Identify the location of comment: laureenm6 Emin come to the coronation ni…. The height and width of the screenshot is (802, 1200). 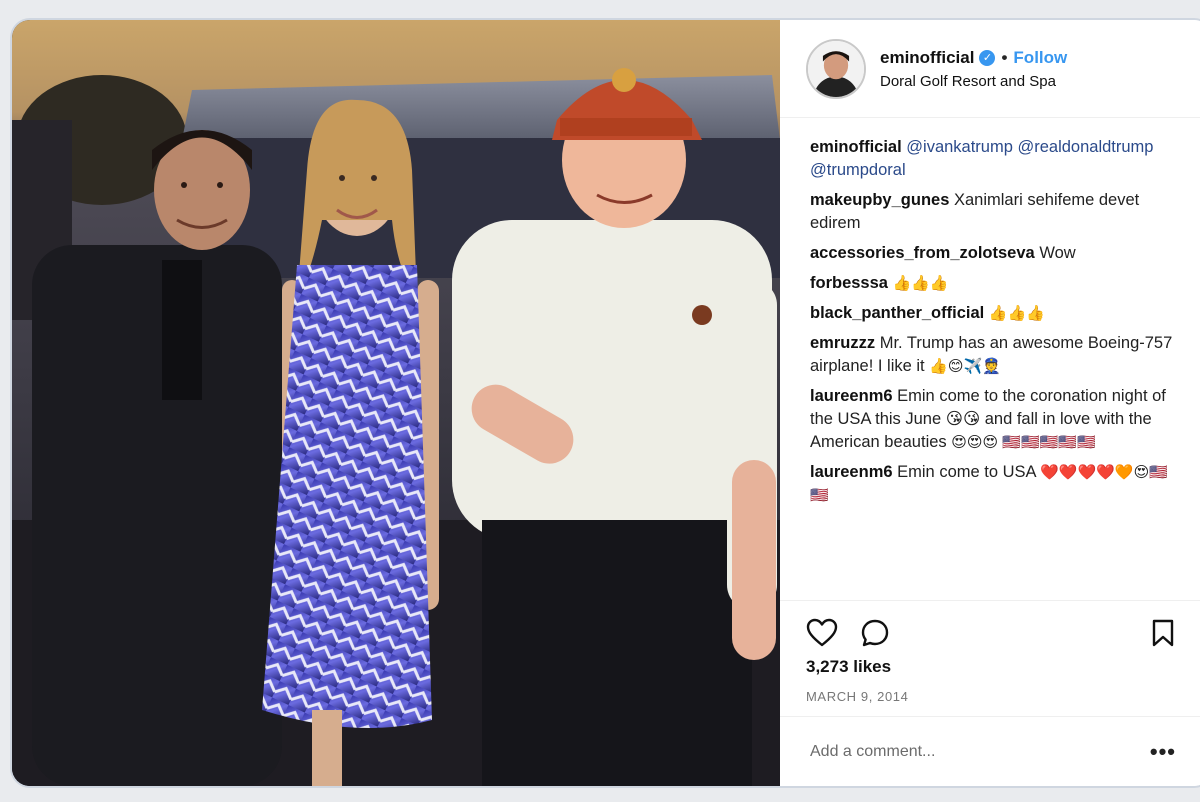
(996, 419).